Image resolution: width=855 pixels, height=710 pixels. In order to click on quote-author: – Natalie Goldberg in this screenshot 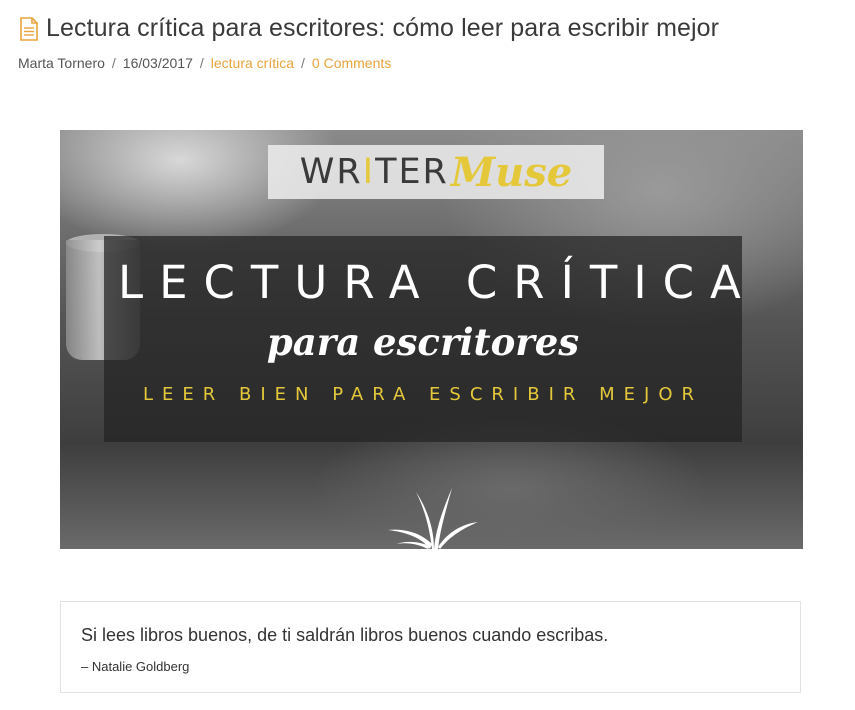, I will do `click(135, 666)`.